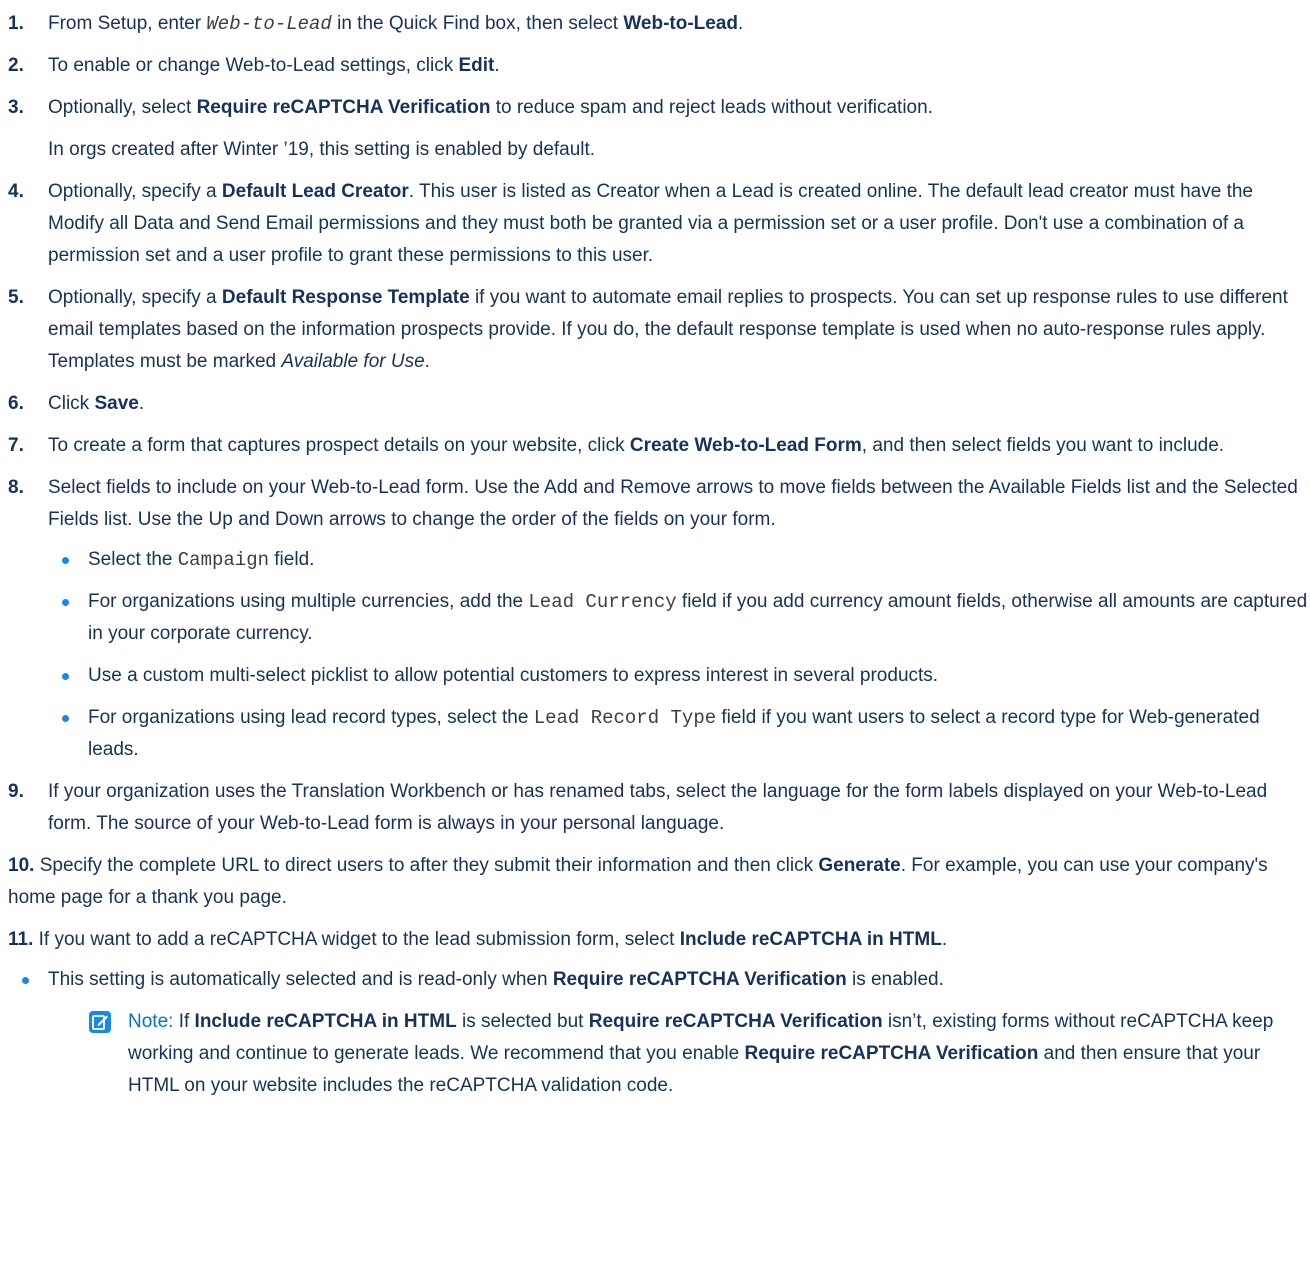  Describe the element at coordinates (122, 107) in the screenshot. I see `step-text: Optionally, select` at that location.